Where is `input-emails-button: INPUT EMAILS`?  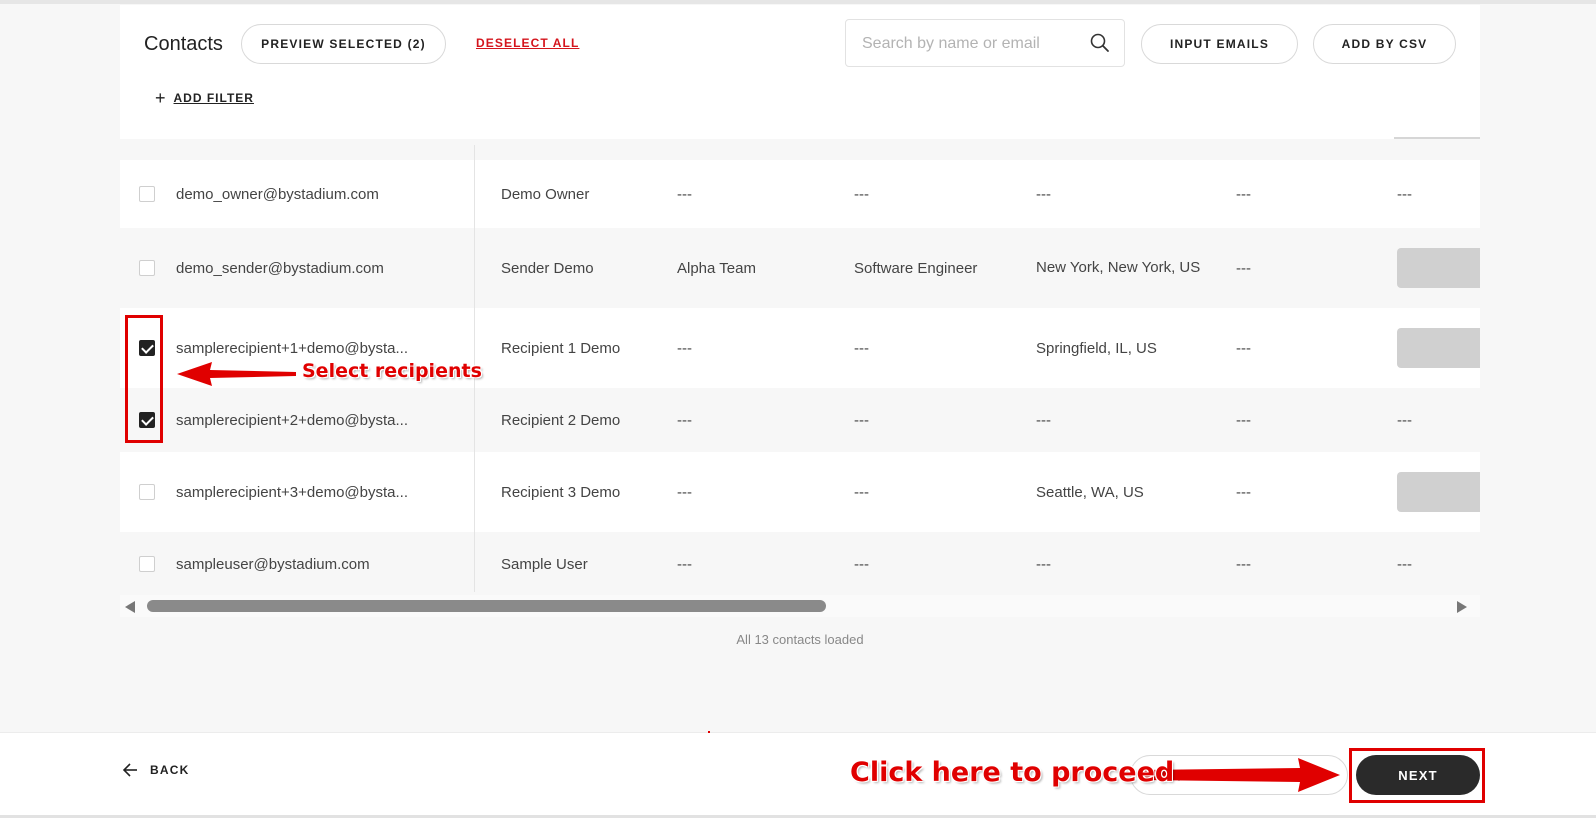 input-emails-button: INPUT EMAILS is located at coordinates (1219, 44).